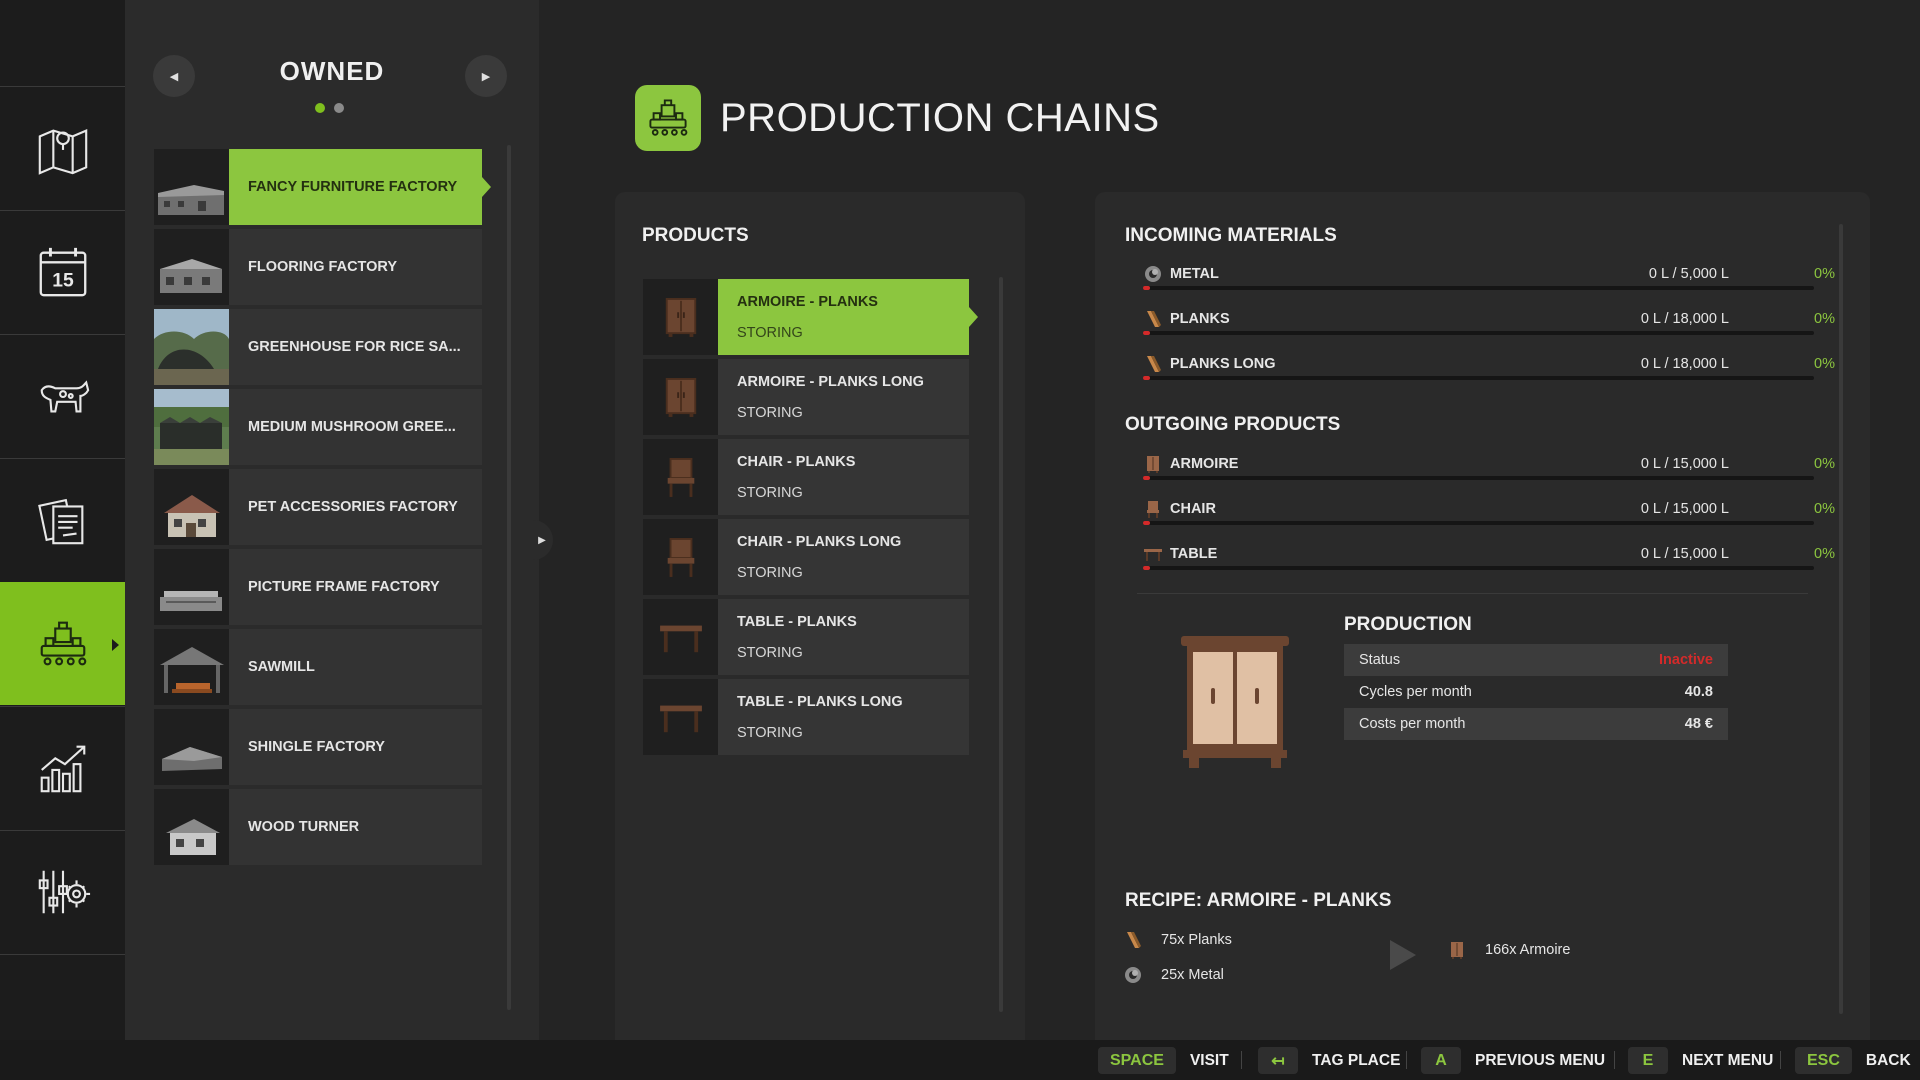  Describe the element at coordinates (1223, 364) in the screenshot. I see `material-name: PLANKS LONG` at that location.